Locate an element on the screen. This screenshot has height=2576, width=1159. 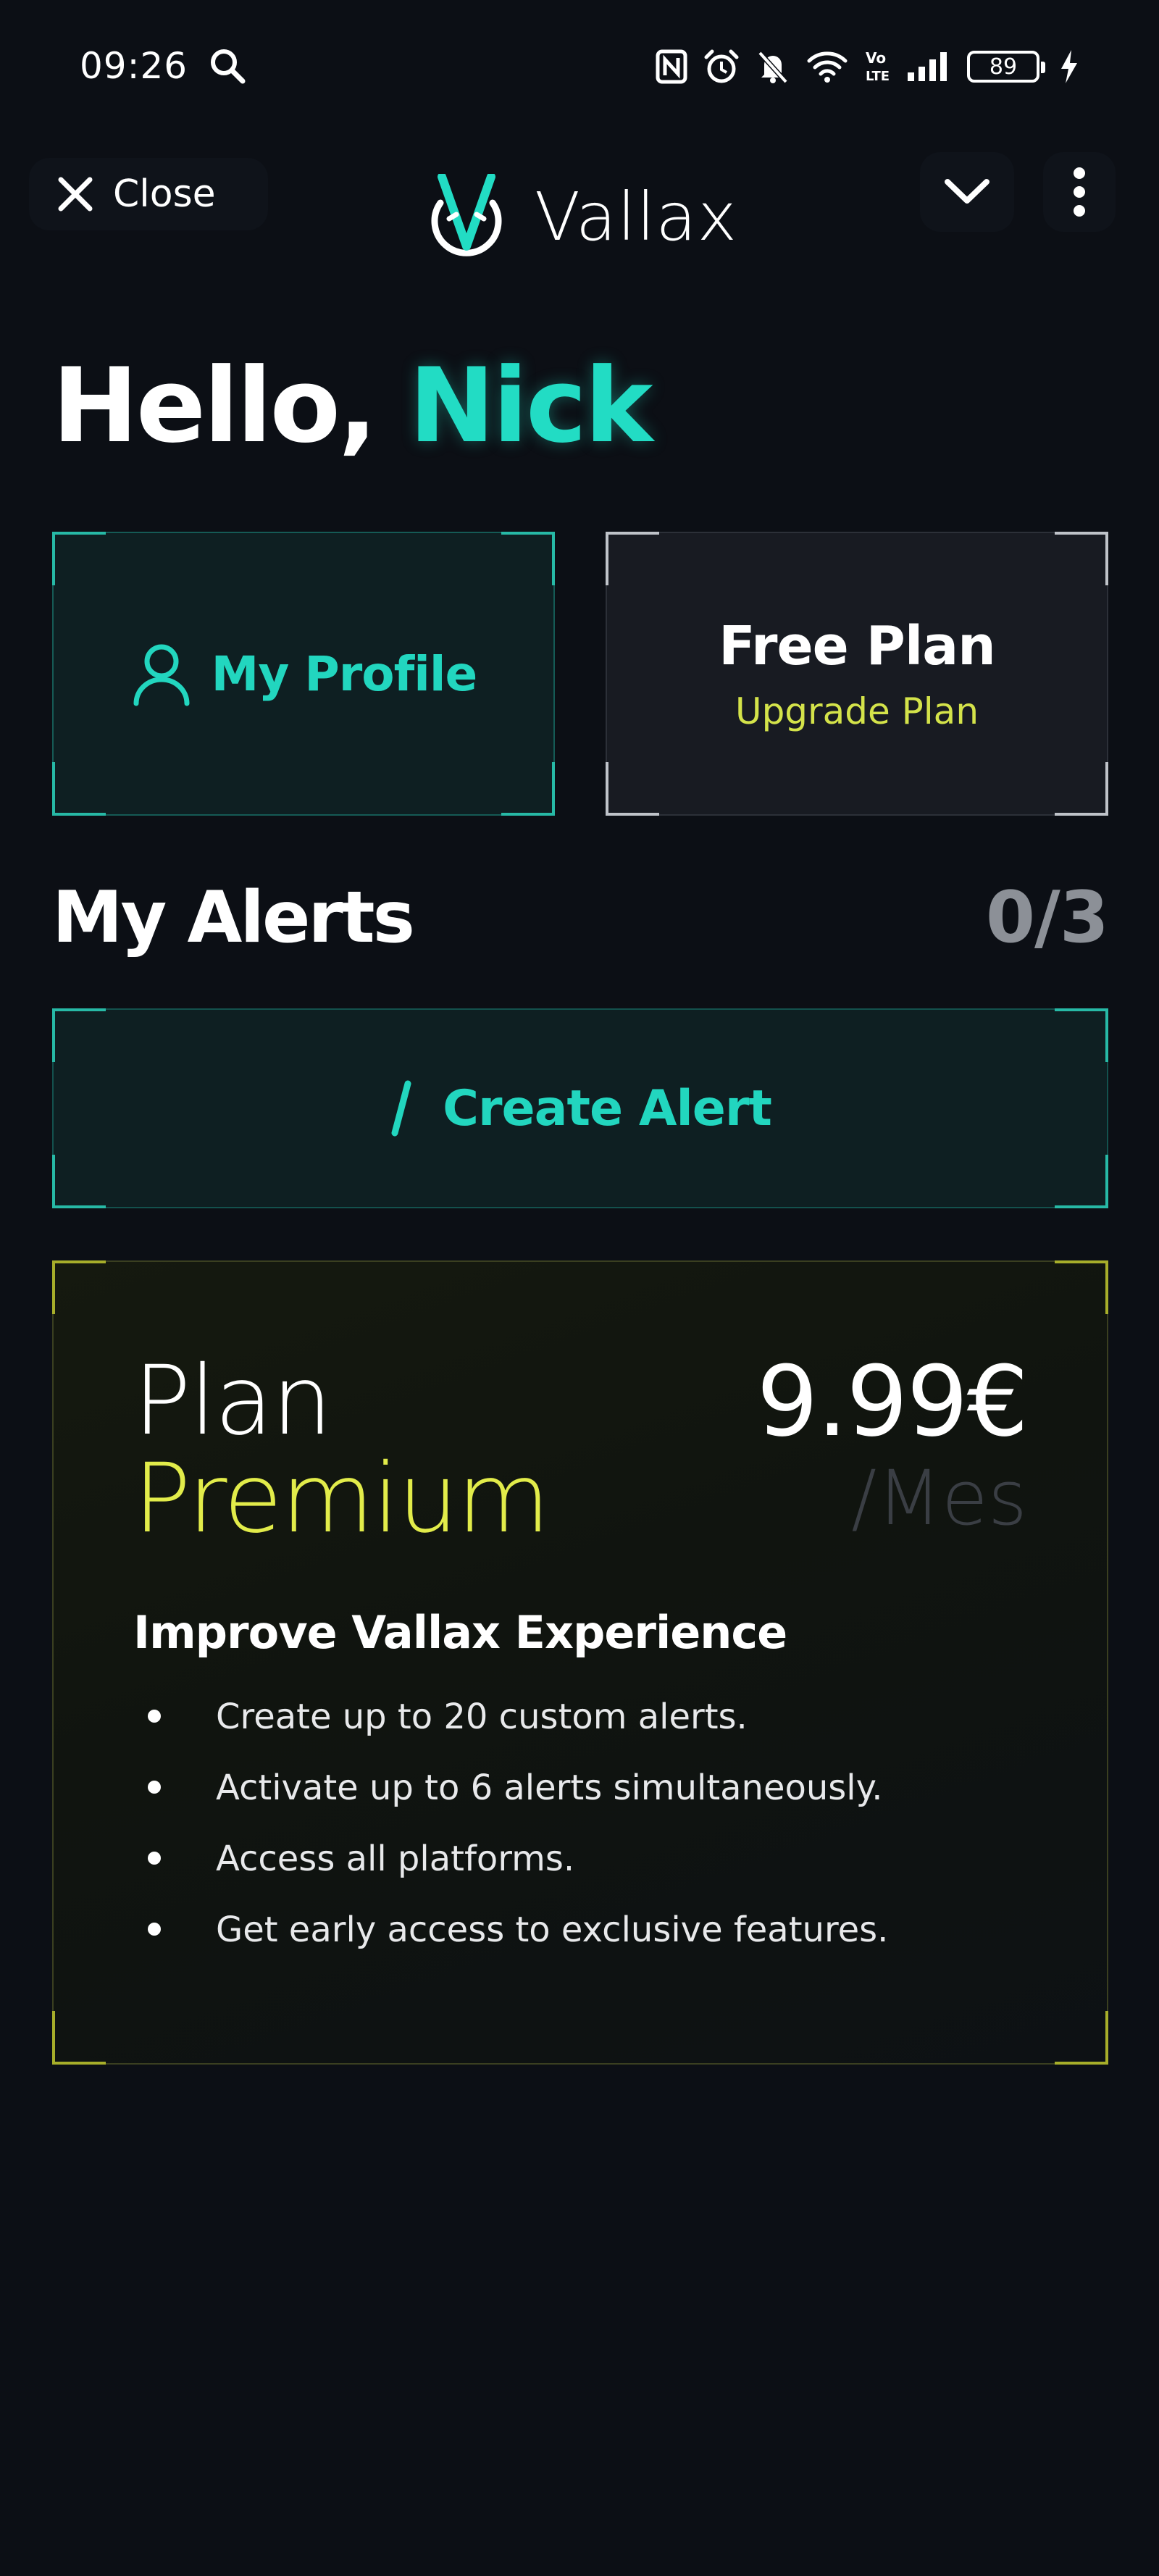
create-alert-button: Create Alert is located at coordinates (580, 1108).